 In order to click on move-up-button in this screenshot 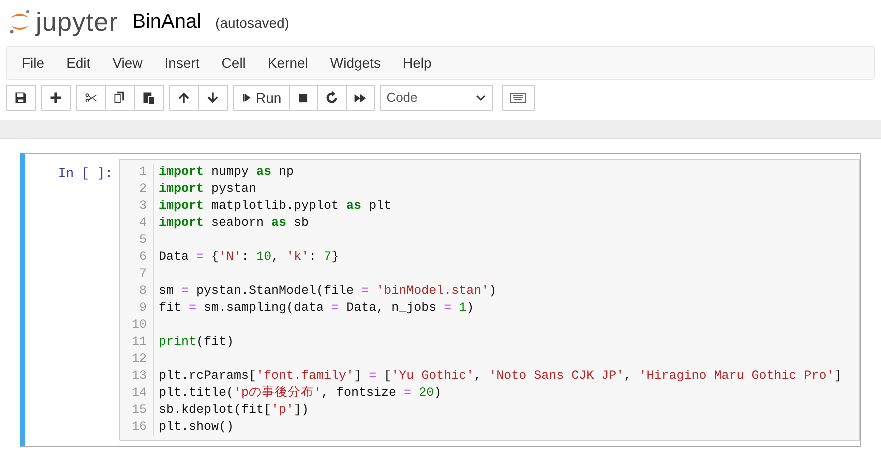, I will do `click(184, 98)`.